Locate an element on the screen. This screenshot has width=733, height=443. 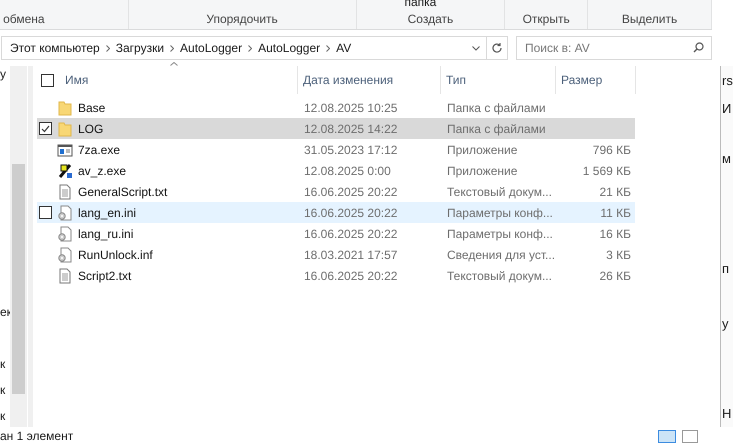
ribbon-group-label: Упорядочить is located at coordinates (242, 19).